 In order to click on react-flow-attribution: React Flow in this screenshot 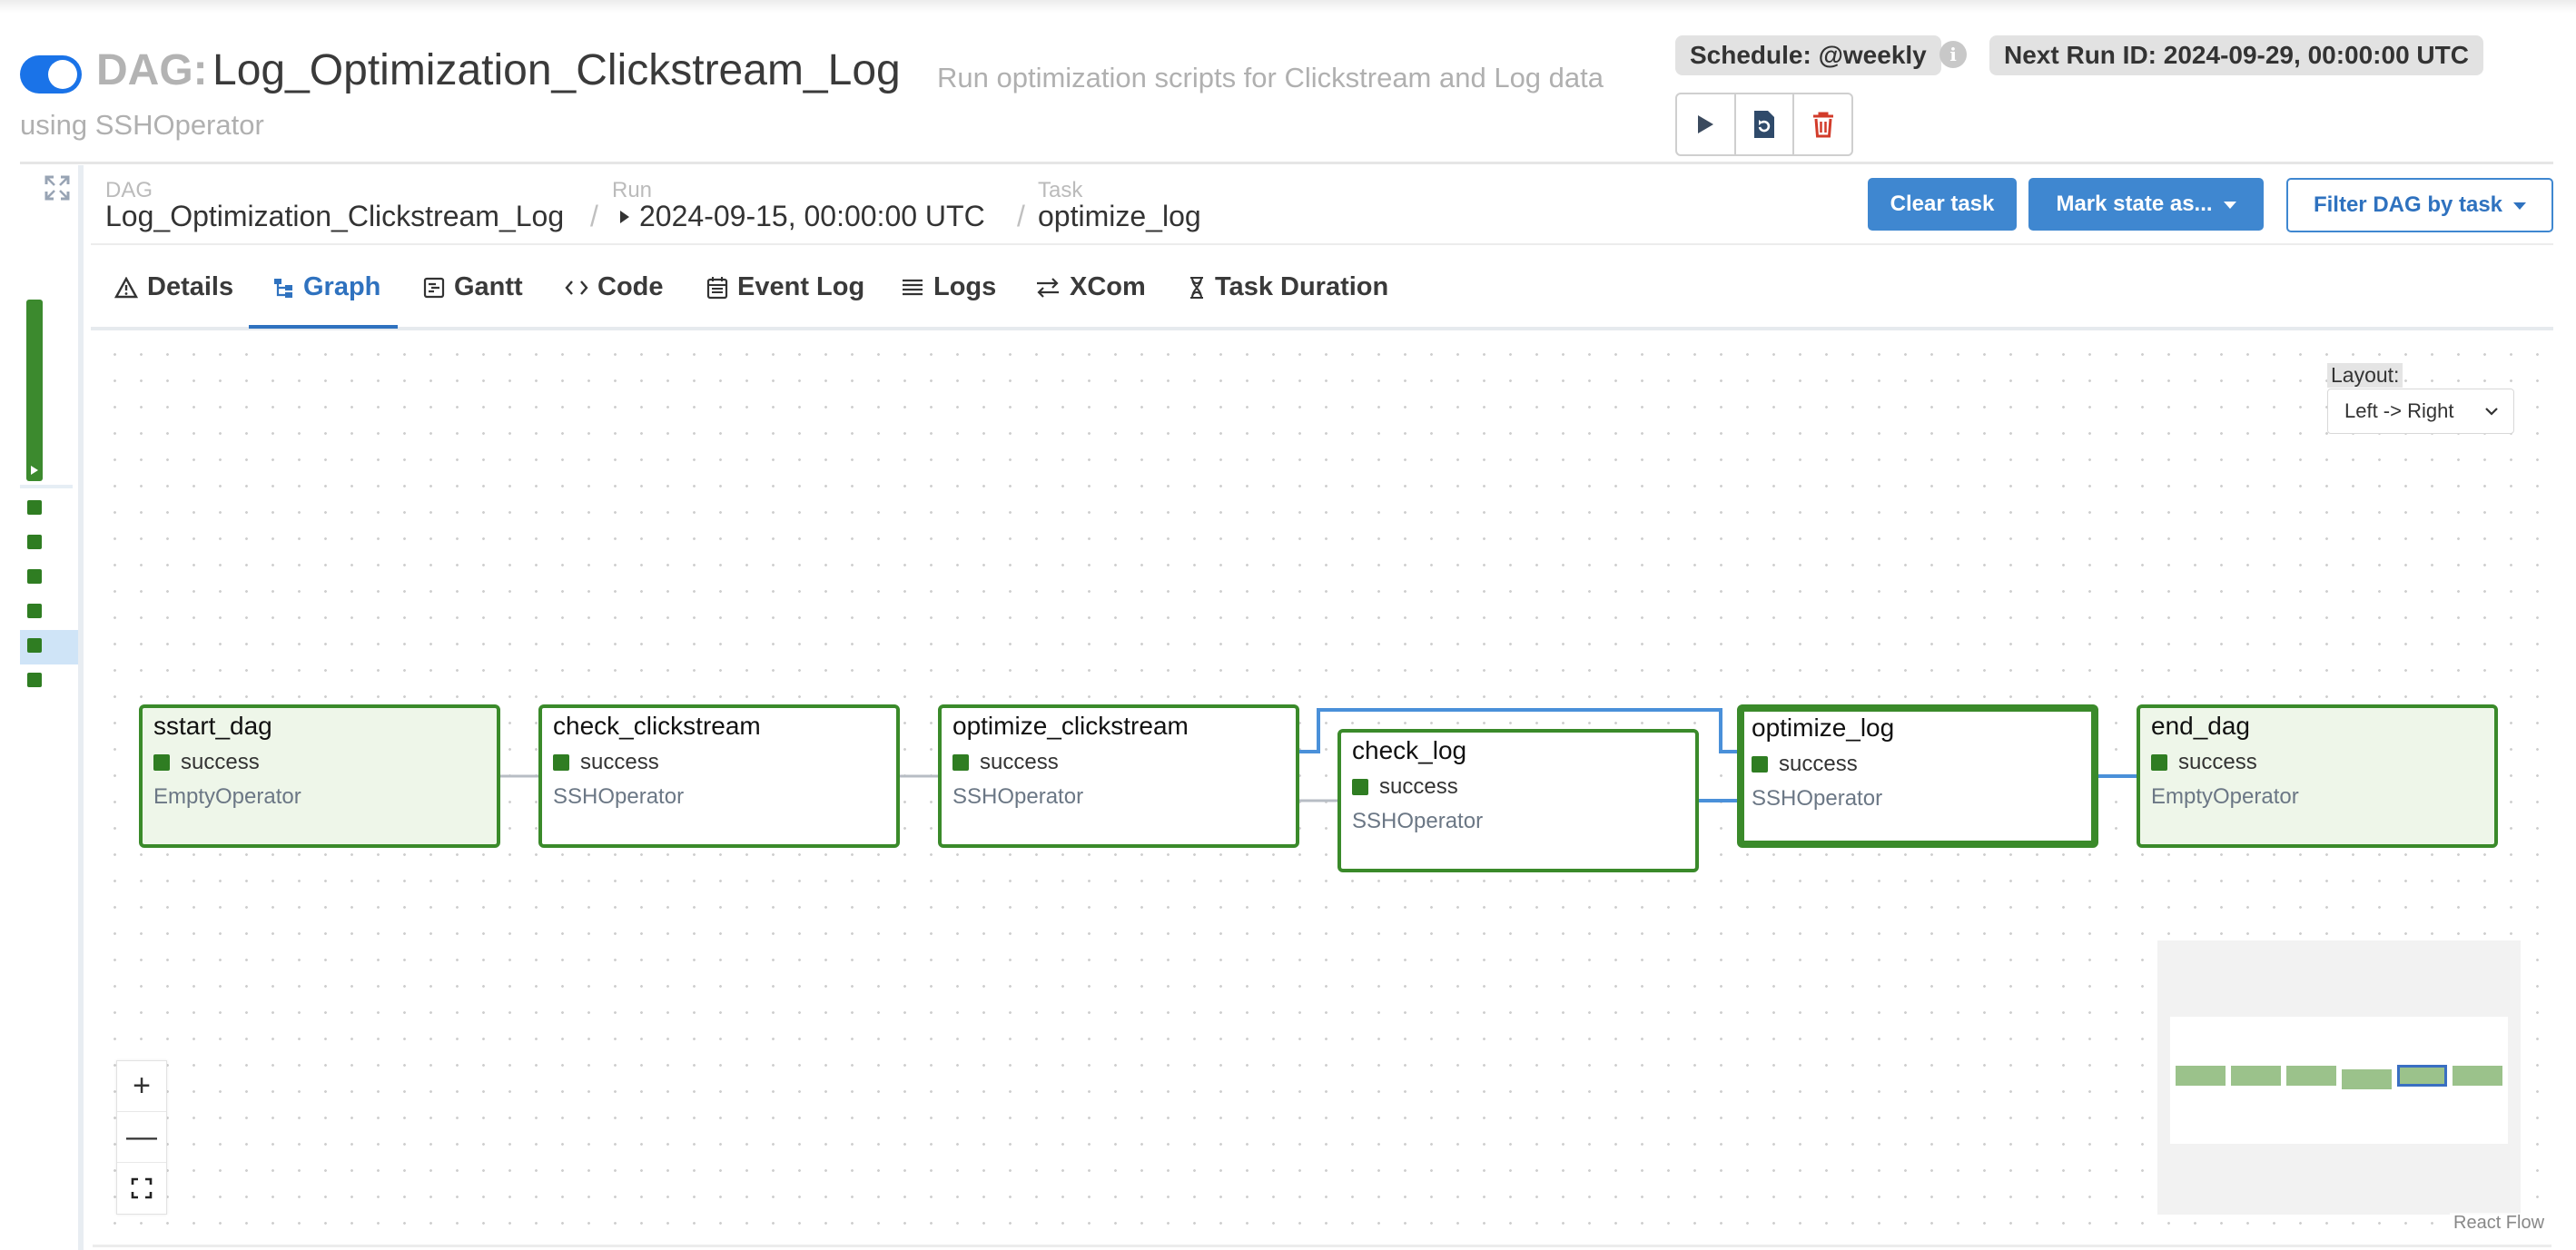, I will do `click(2499, 1223)`.